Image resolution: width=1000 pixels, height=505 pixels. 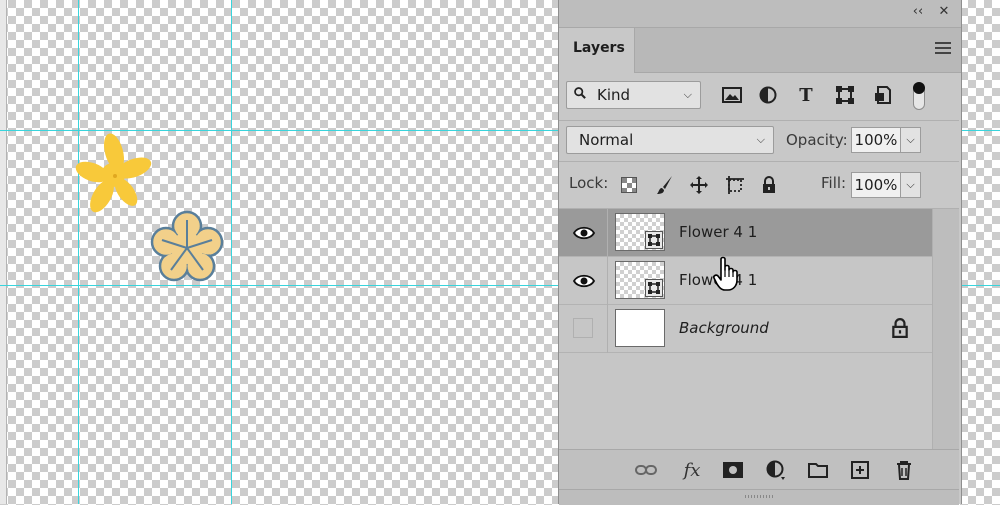 What do you see at coordinates (692, 470) in the screenshot?
I see `fx-icon: fx` at bounding box center [692, 470].